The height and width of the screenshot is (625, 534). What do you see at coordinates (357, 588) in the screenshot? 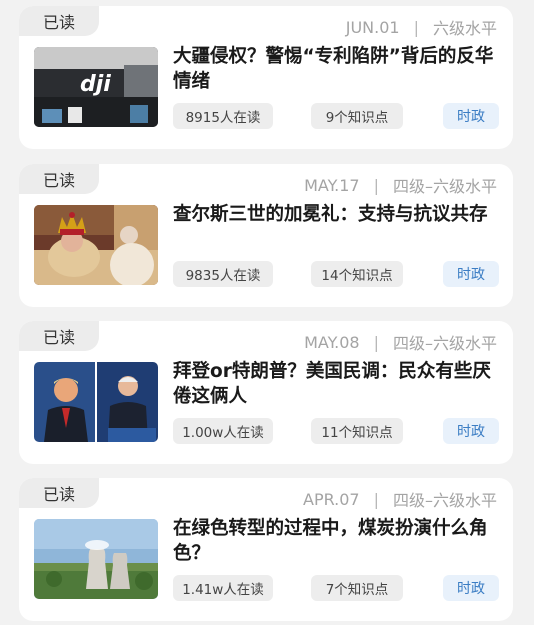
I see `knowledge-points: 7个知识点` at bounding box center [357, 588].